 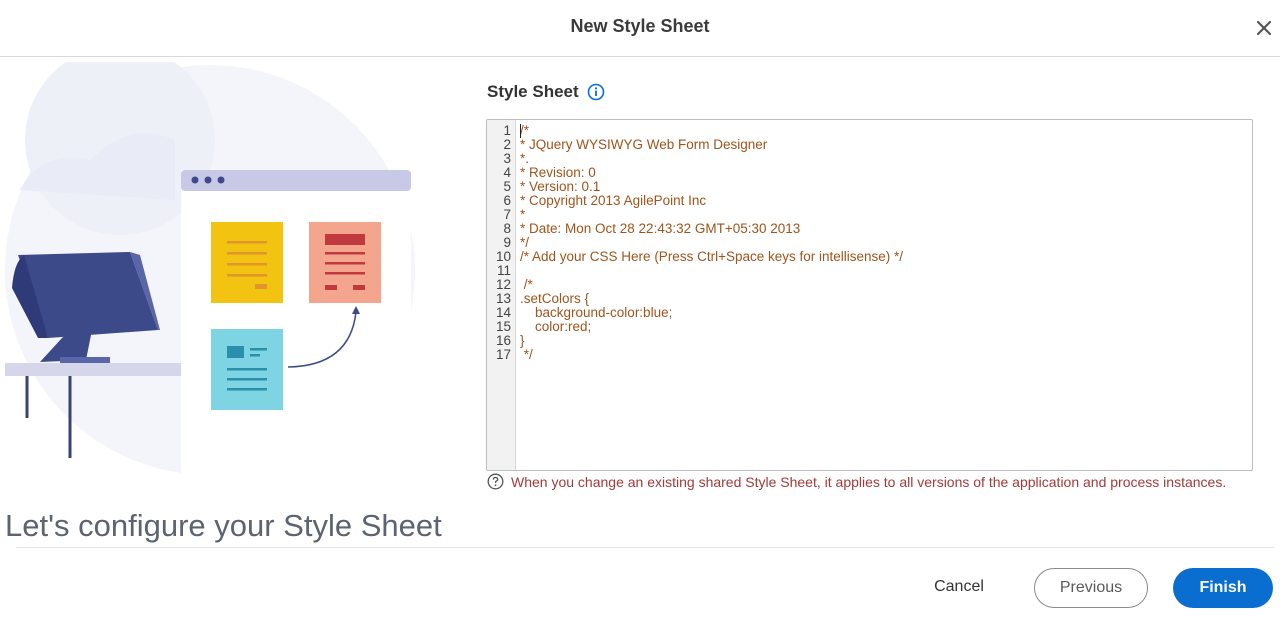 What do you see at coordinates (507, 228) in the screenshot?
I see `line-number: 8` at bounding box center [507, 228].